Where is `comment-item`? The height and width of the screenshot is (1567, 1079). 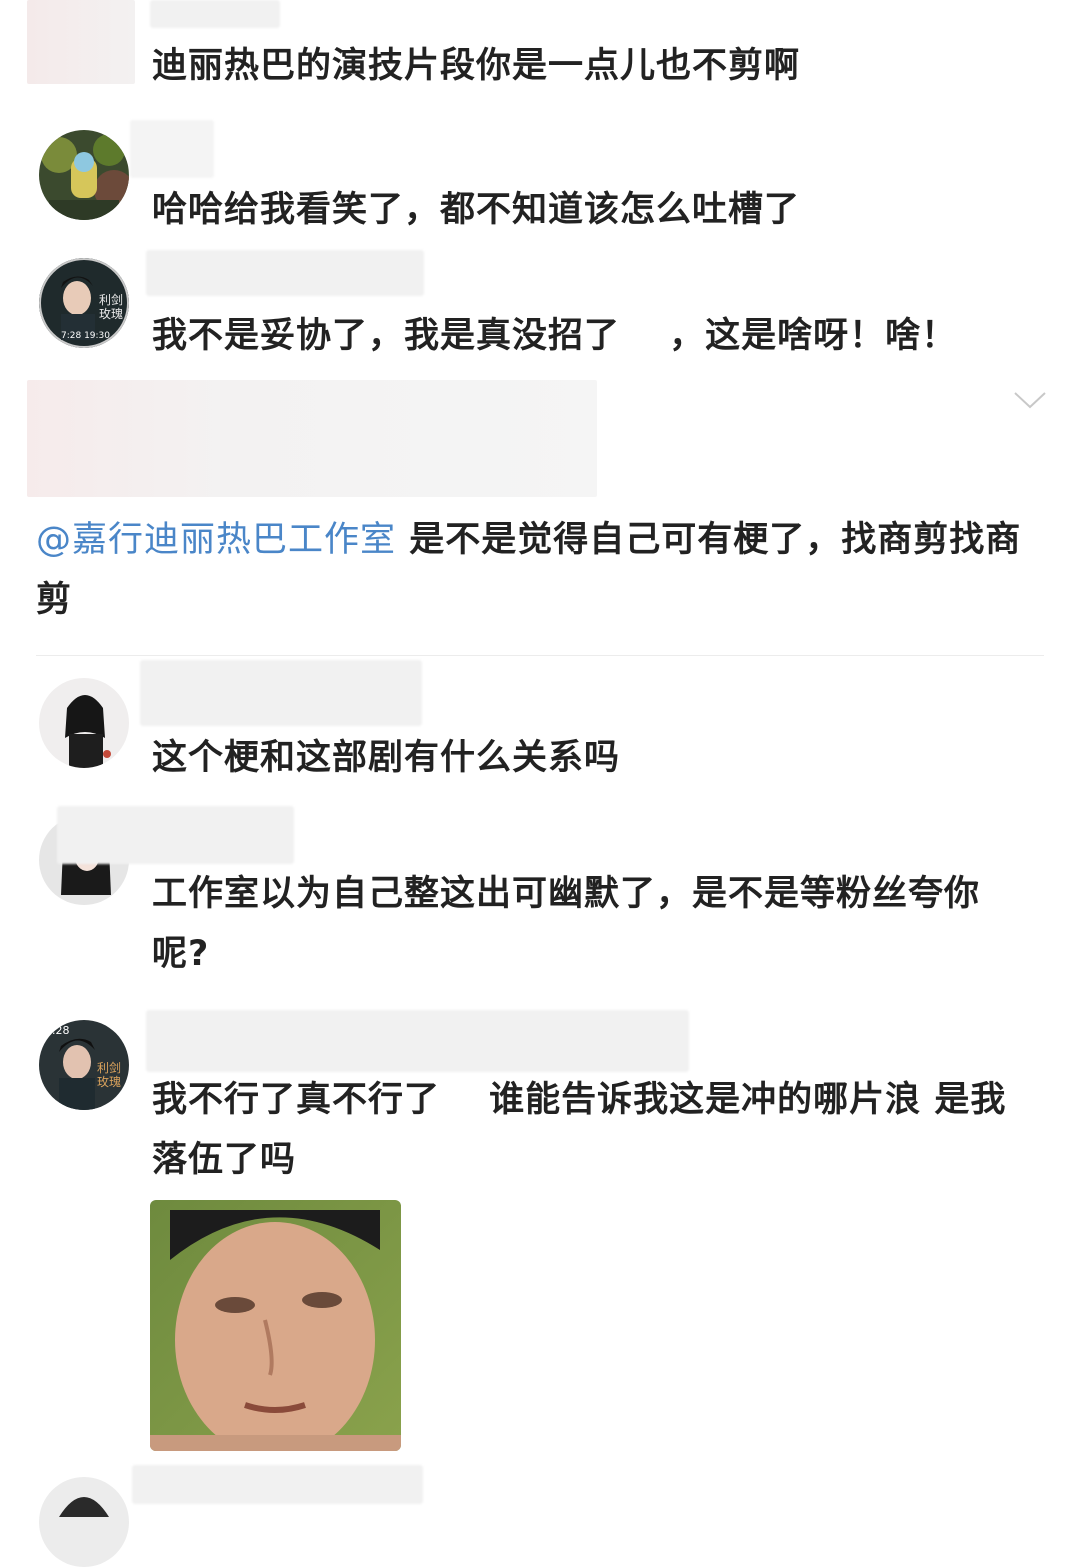
comment-item is located at coordinates (539, 1516).